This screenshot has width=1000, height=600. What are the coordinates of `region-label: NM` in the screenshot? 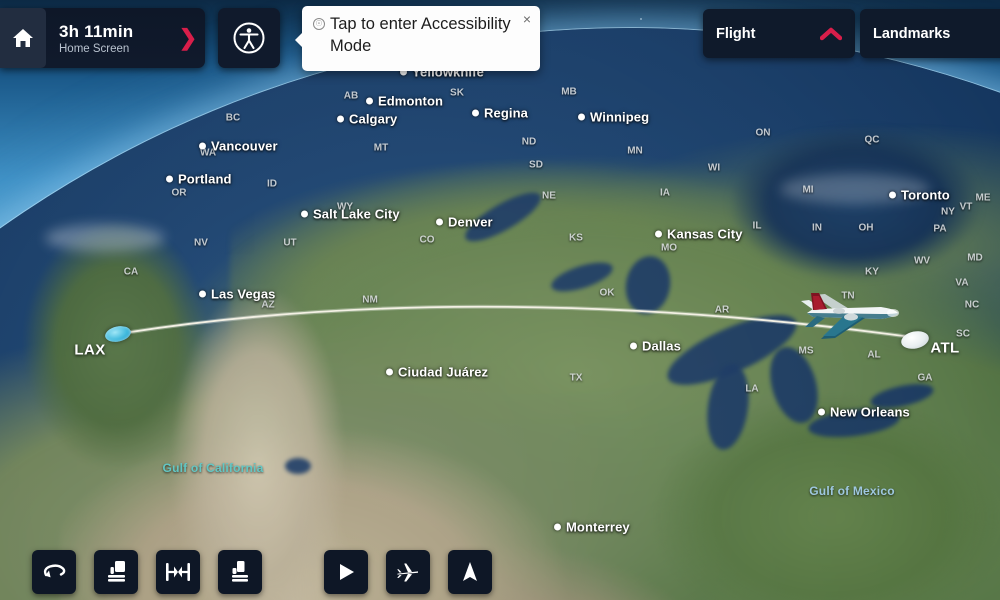 It's located at (370, 300).